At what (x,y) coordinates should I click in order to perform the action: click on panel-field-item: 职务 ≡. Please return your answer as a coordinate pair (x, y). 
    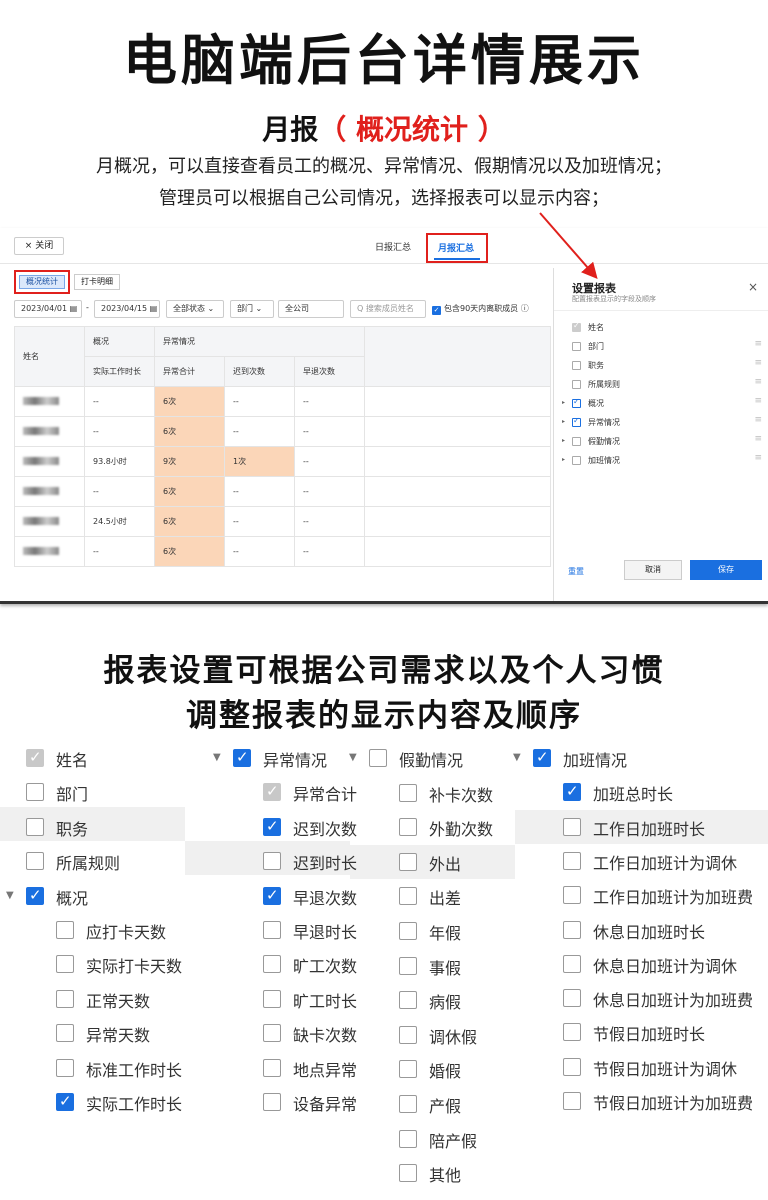
    Looking at the image, I should click on (662, 366).